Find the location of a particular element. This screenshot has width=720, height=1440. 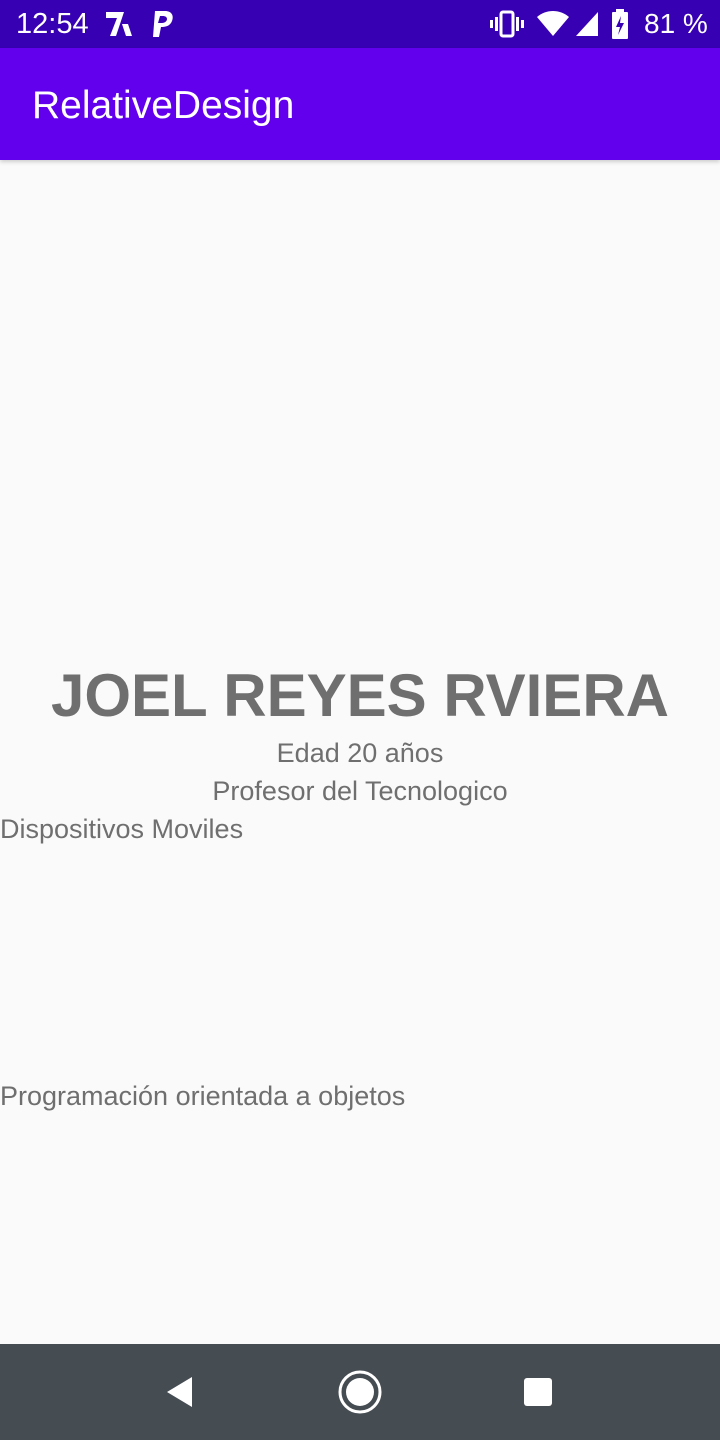

app-bar: RelativeDesign is located at coordinates (360, 104).